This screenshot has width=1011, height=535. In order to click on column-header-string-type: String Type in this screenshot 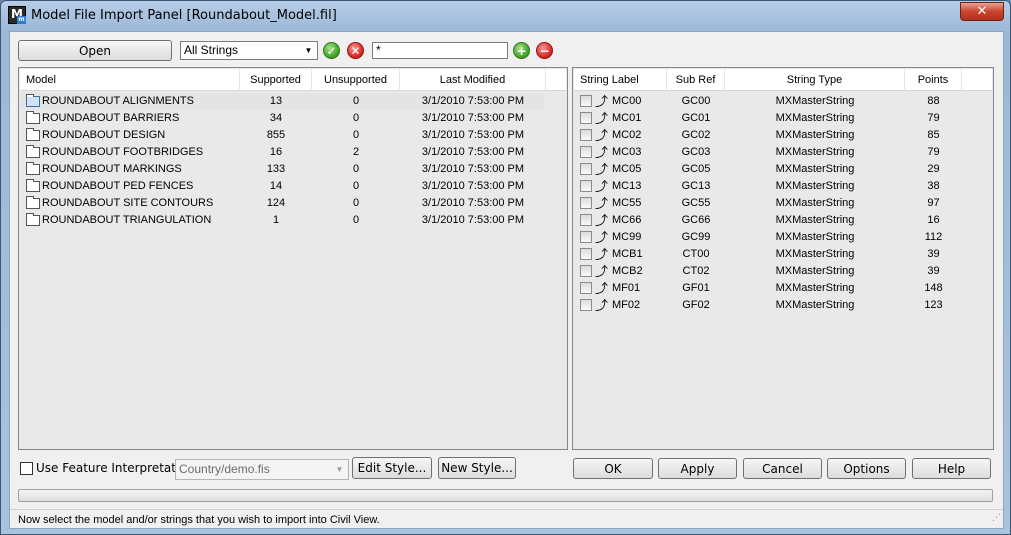, I will do `click(815, 80)`.